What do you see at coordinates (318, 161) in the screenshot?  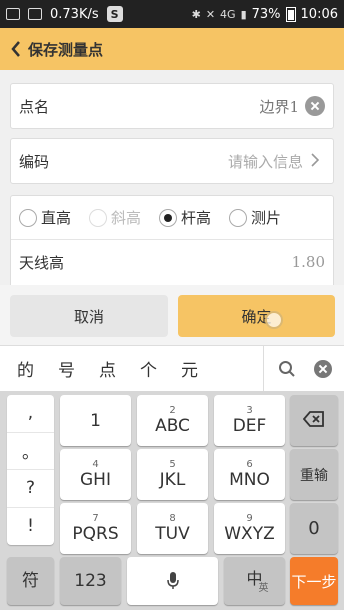 I see `chevron-right-icon` at bounding box center [318, 161].